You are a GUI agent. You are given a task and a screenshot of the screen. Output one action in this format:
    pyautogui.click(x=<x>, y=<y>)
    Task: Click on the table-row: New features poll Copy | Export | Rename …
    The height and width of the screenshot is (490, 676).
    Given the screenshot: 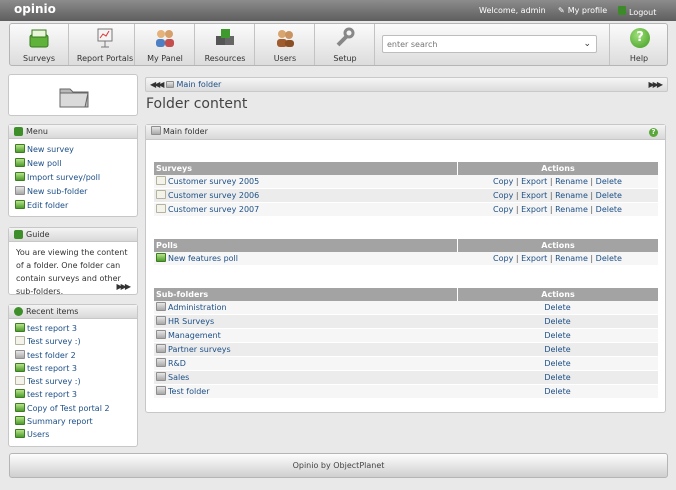 What is the action you would take?
    pyautogui.click(x=406, y=259)
    